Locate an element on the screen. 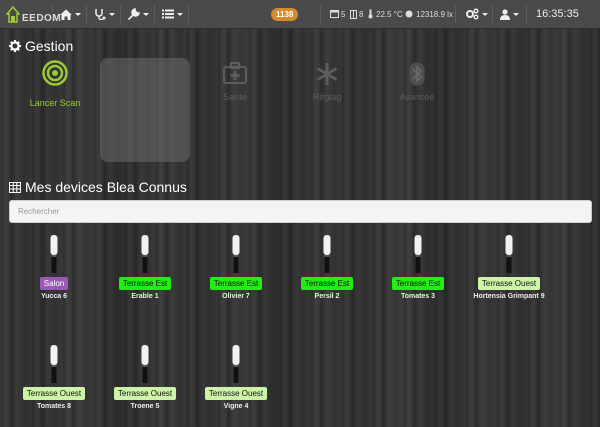  clock: 16:35:35 is located at coordinates (557, 14).